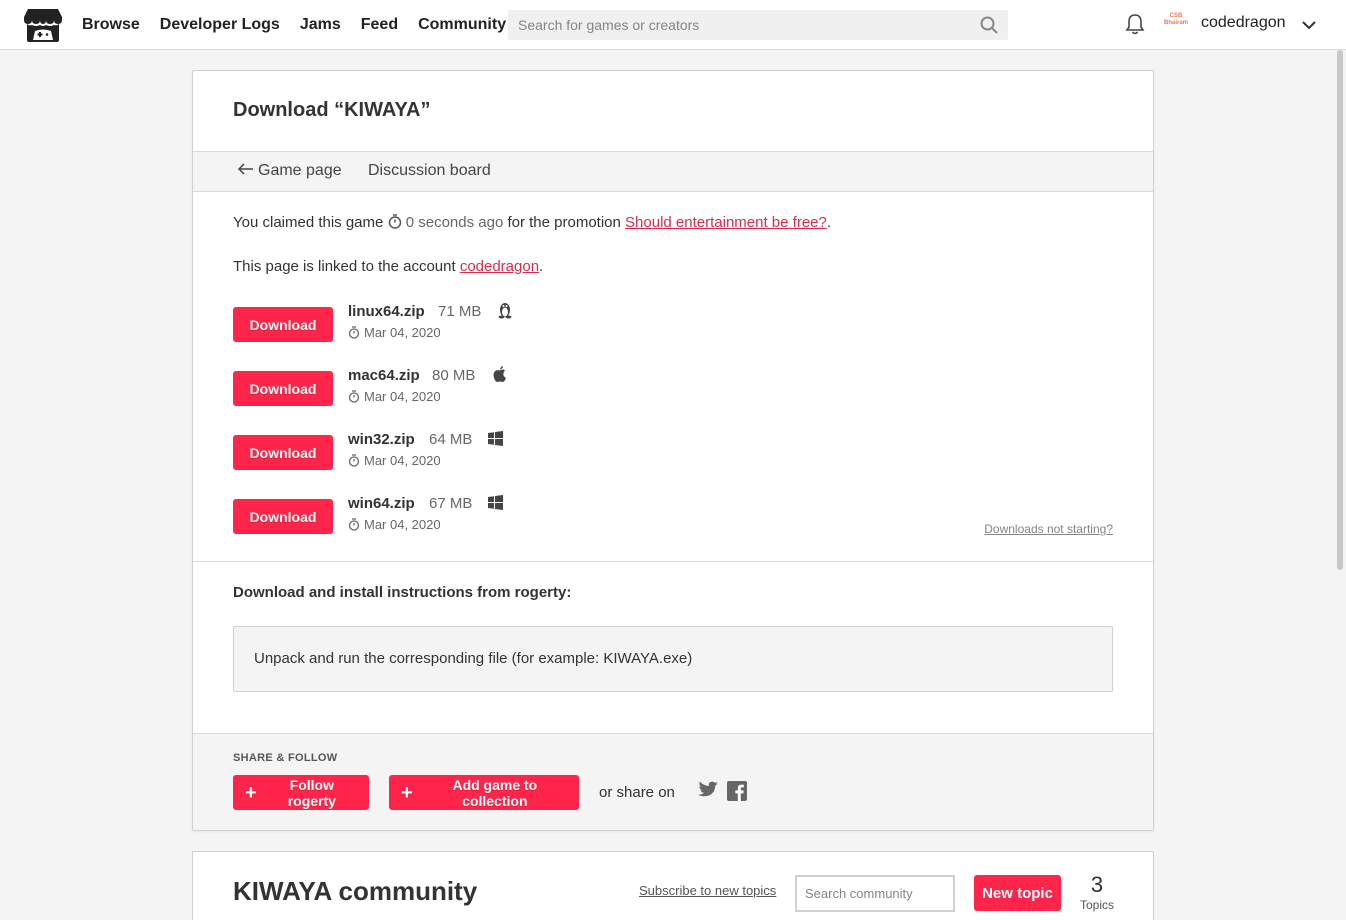 This screenshot has width=1346, height=920. Describe the element at coordinates (429, 171) in the screenshot. I see `discussion-board-link: Discussion board` at that location.